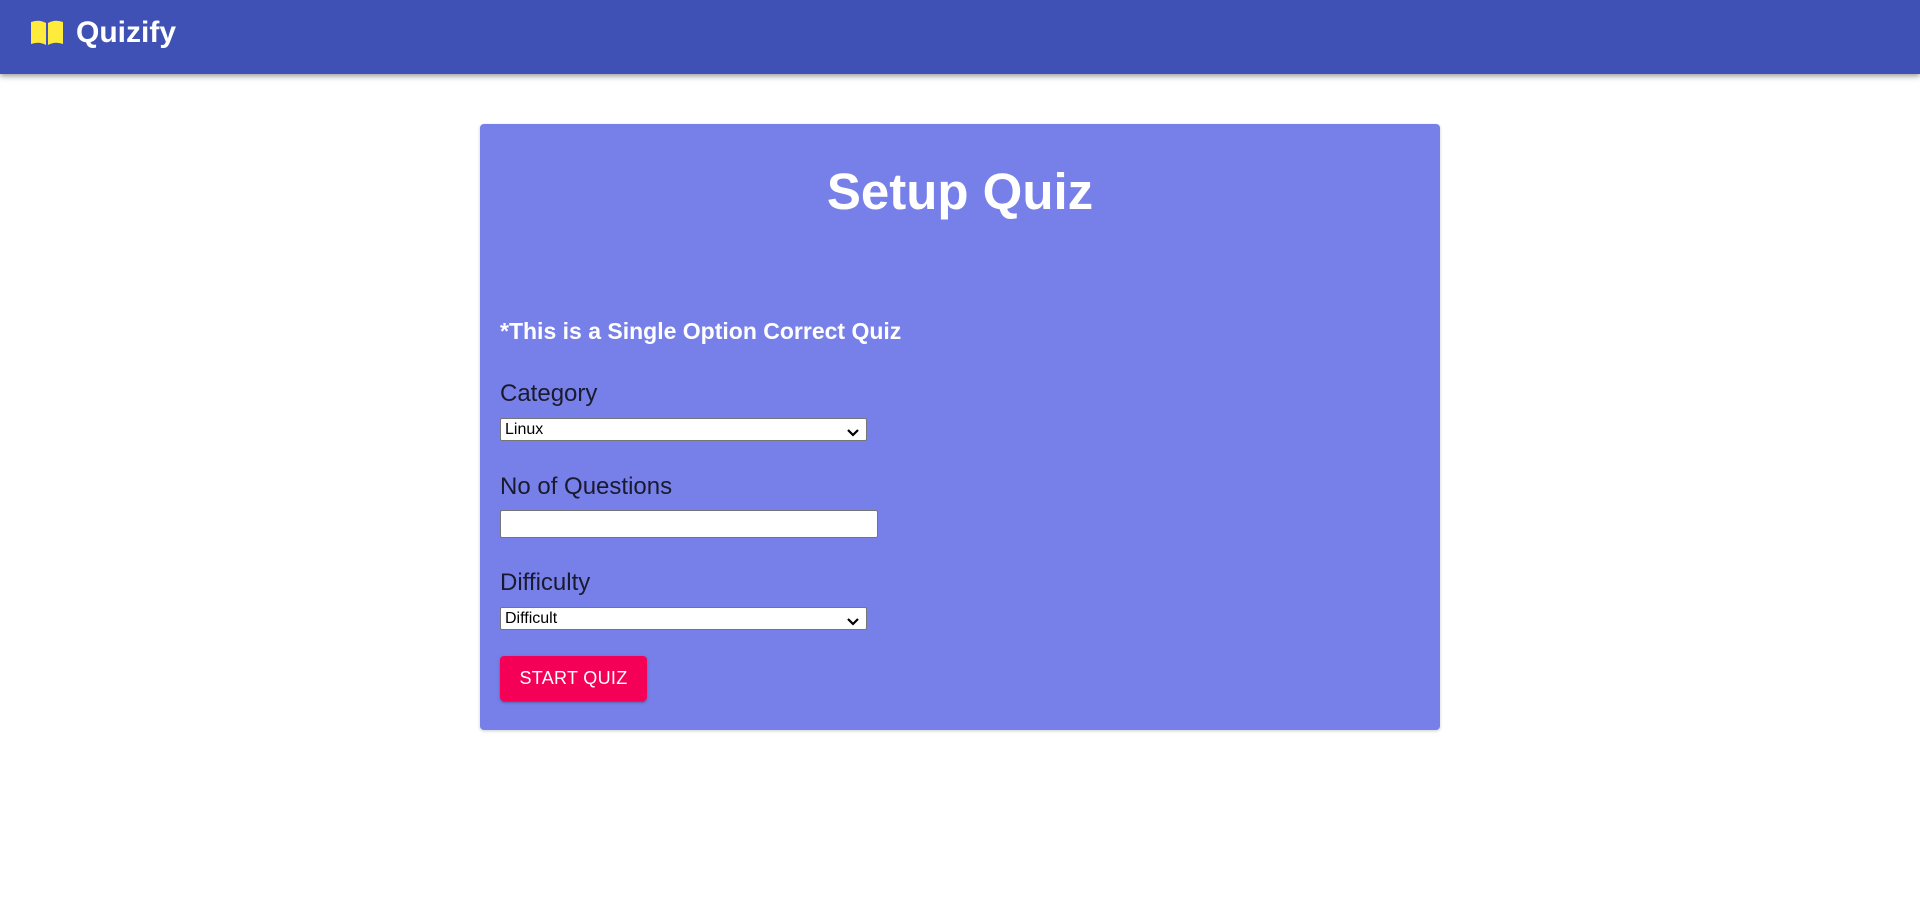  Describe the element at coordinates (524, 429) in the screenshot. I see `category-selected-value: Linux` at that location.